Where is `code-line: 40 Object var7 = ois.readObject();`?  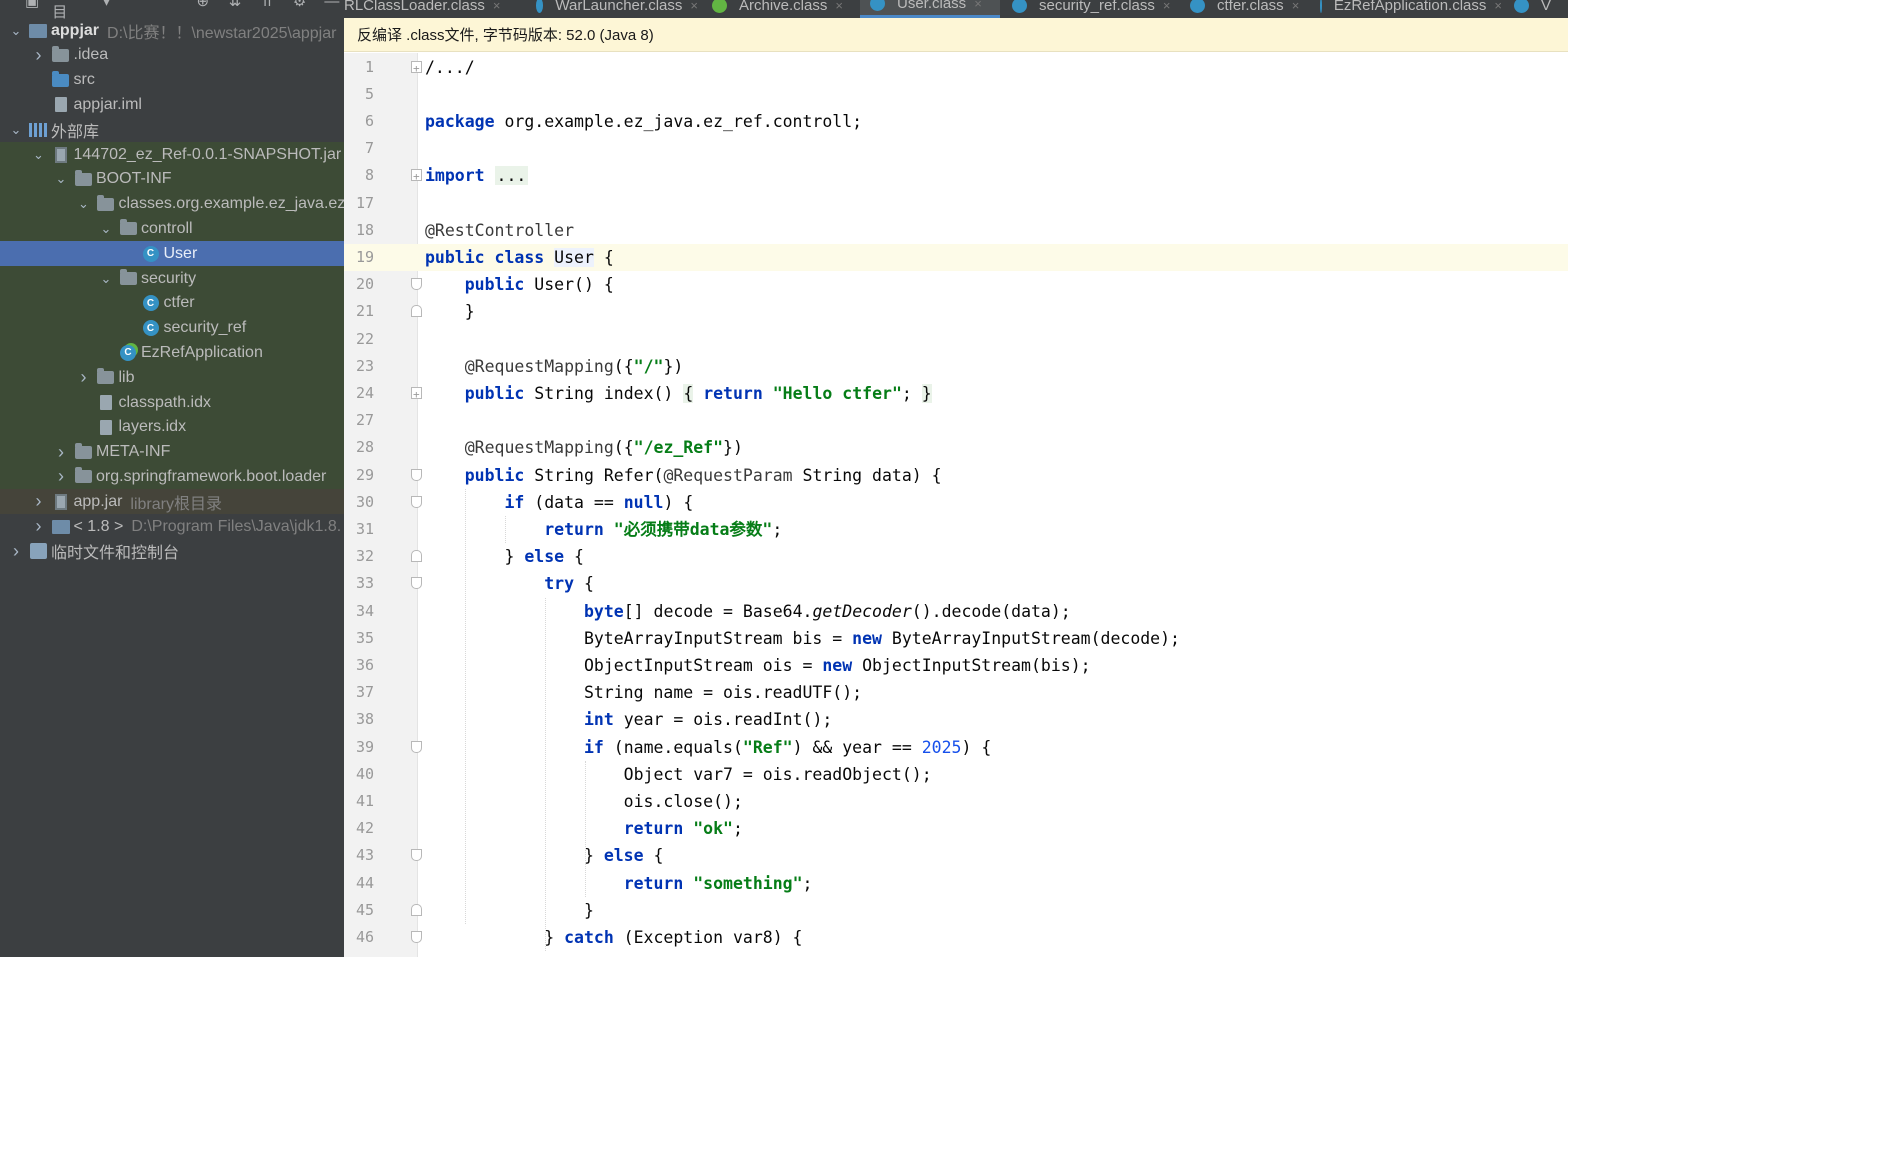 code-line: 40 Object var7 = ois.readObject(); is located at coordinates (956, 774).